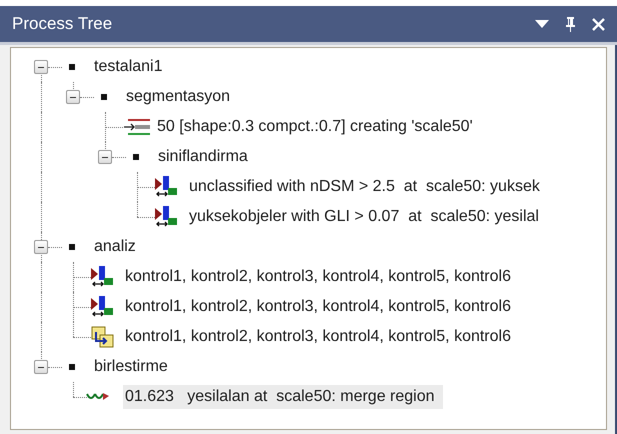 This screenshot has height=434, width=617. I want to click on tree-item: birlestirme, so click(131, 367).